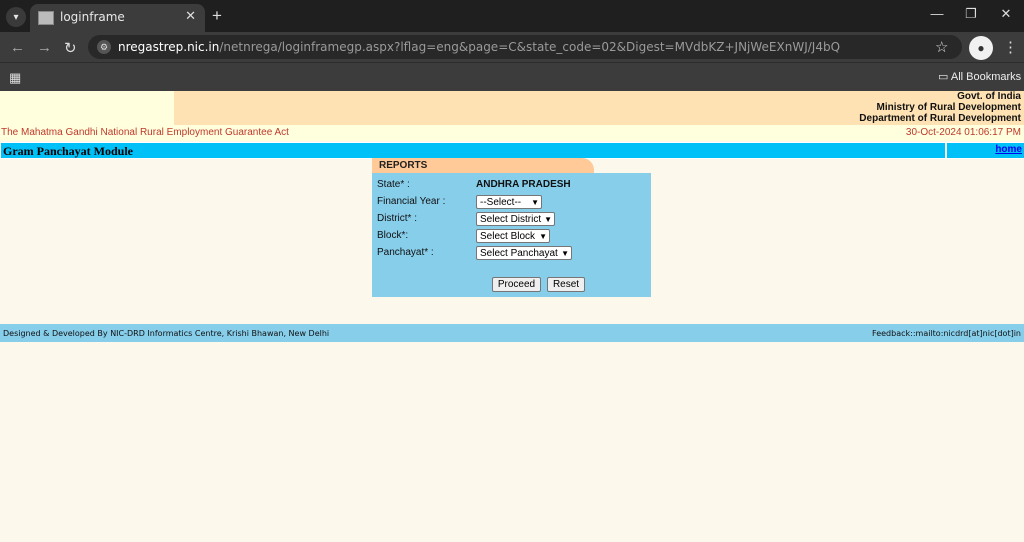 This screenshot has height=542, width=1024. What do you see at coordinates (937, 13) in the screenshot?
I see `minimize-icon: —` at bounding box center [937, 13].